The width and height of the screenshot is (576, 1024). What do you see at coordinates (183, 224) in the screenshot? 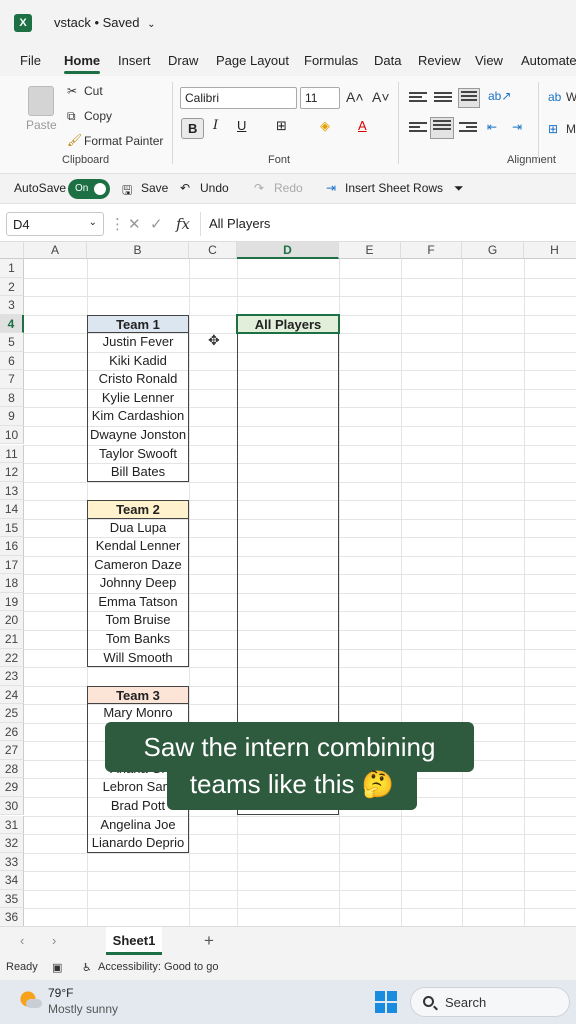
I see `insert-function-icon: fx` at bounding box center [183, 224].